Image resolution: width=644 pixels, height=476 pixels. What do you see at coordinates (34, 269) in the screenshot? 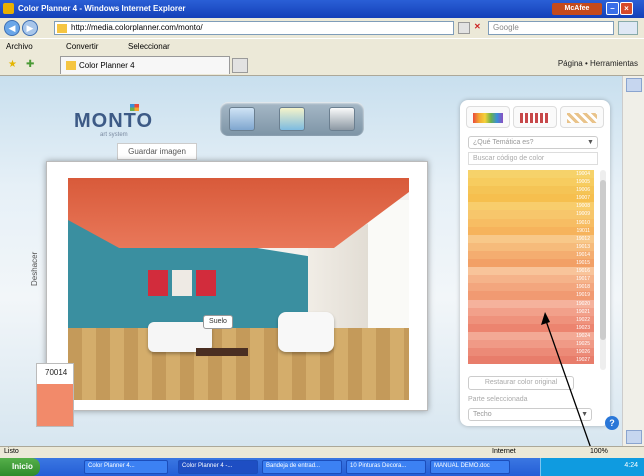
I see `undo-label: Deshacer` at bounding box center [34, 269].